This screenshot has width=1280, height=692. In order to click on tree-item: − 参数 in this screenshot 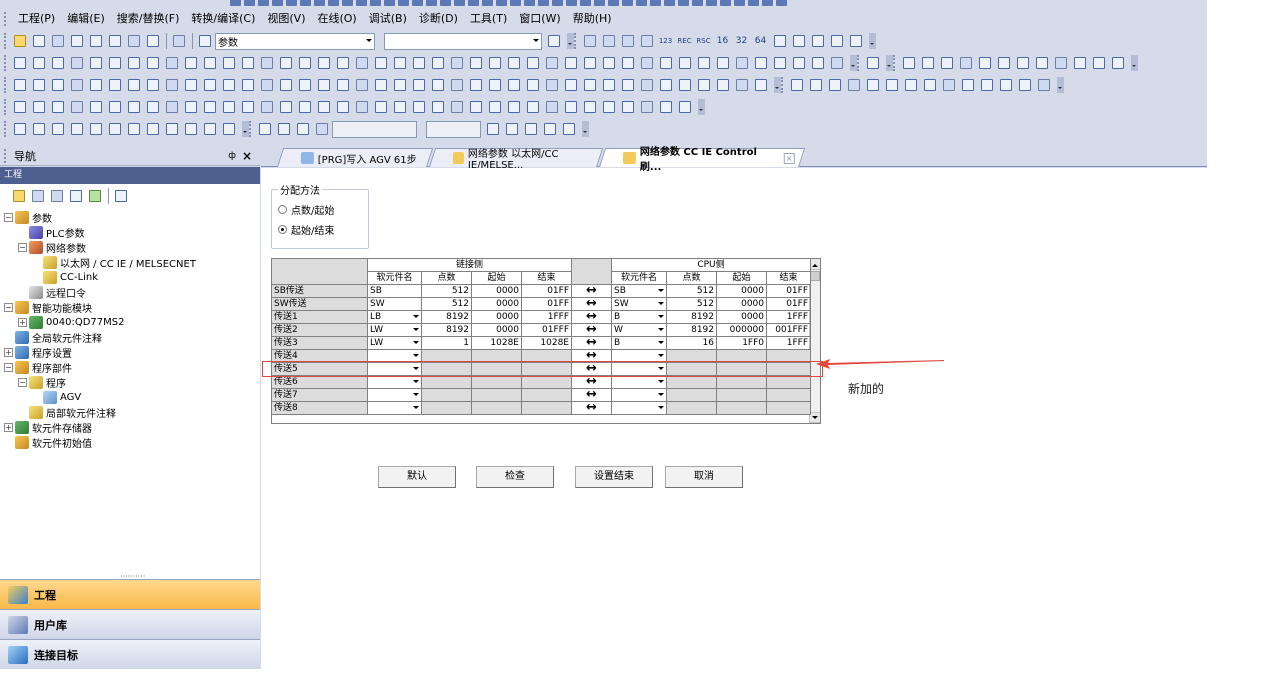, I will do `click(28, 217)`.